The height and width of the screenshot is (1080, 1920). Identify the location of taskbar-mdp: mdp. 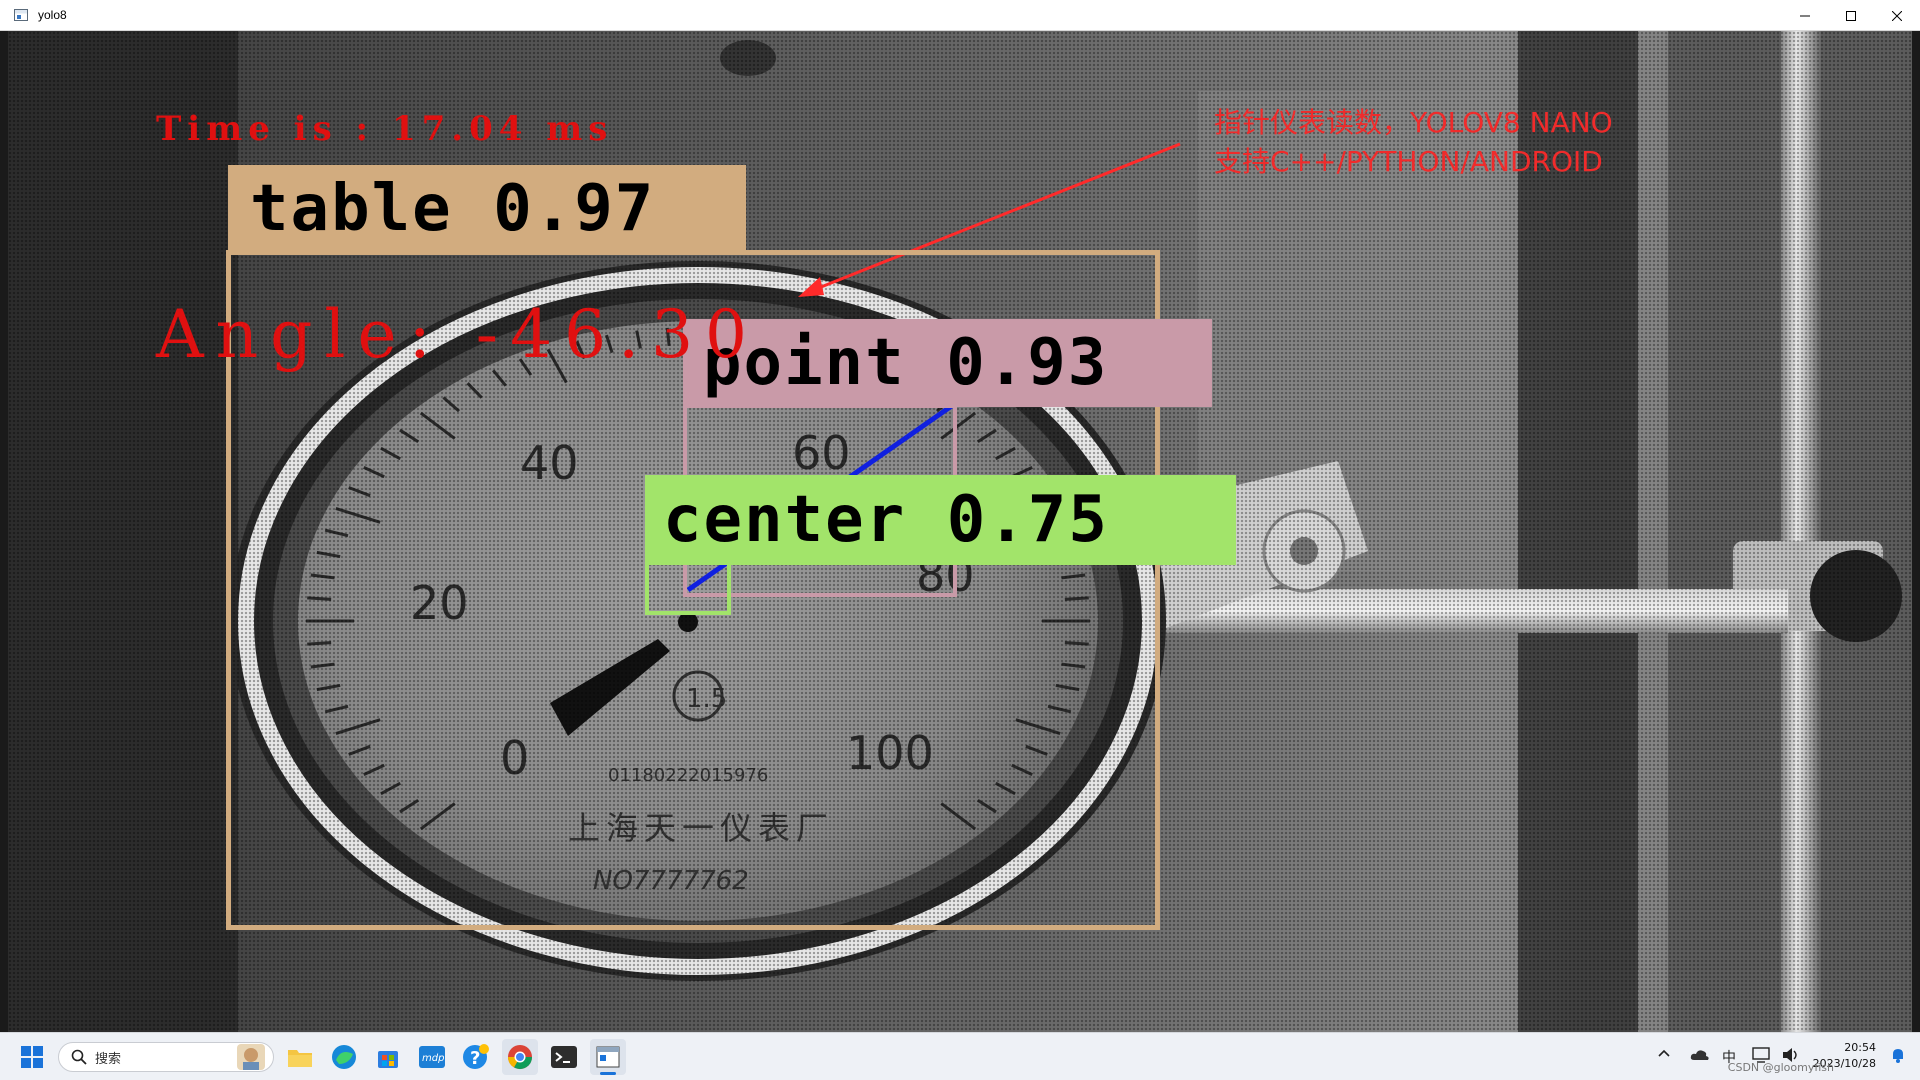
(432, 1057).